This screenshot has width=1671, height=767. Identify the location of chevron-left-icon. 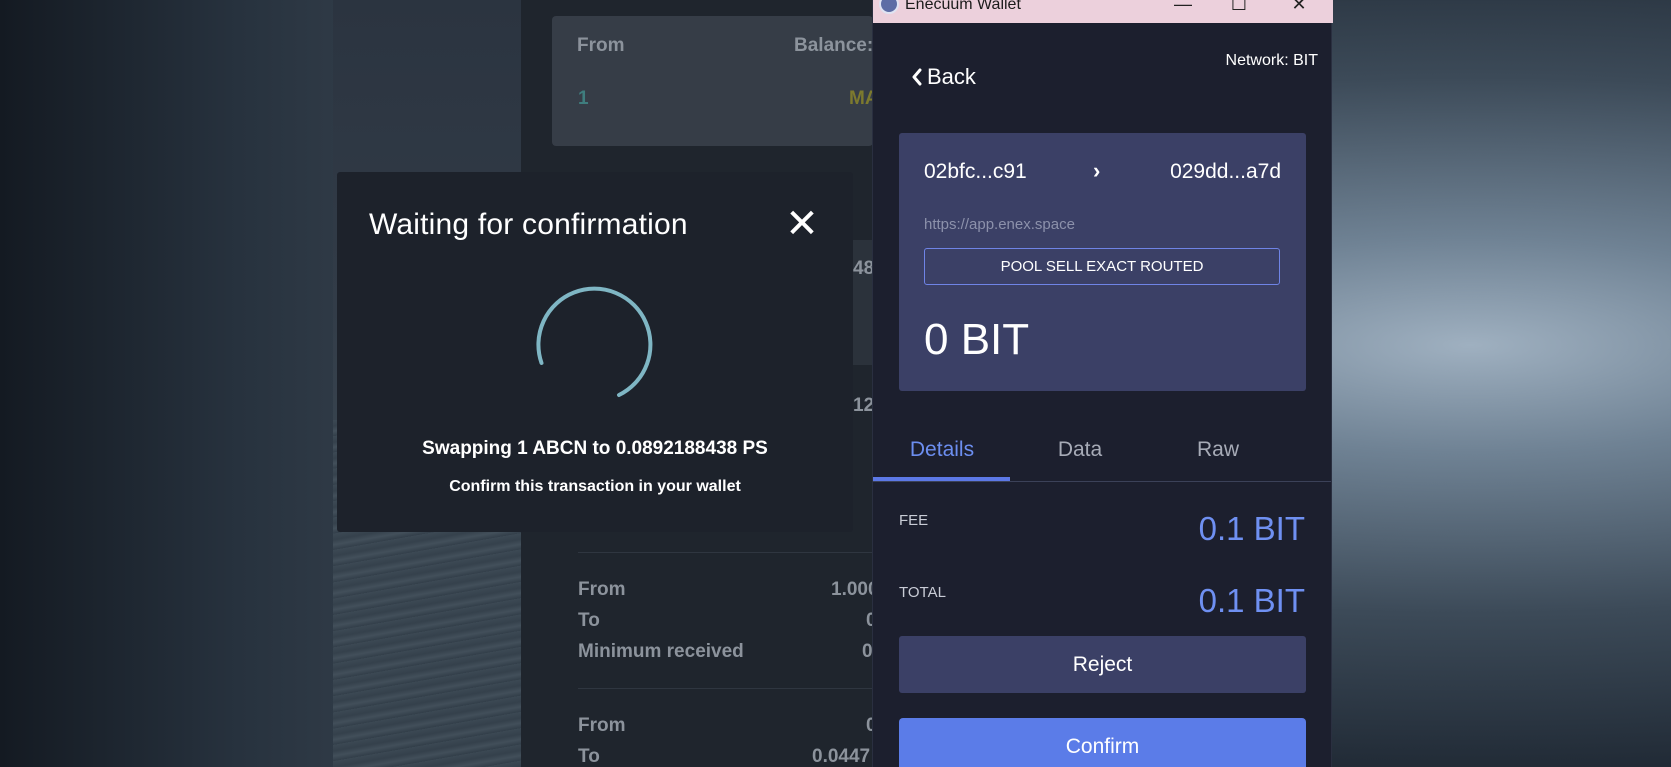
(917, 77).